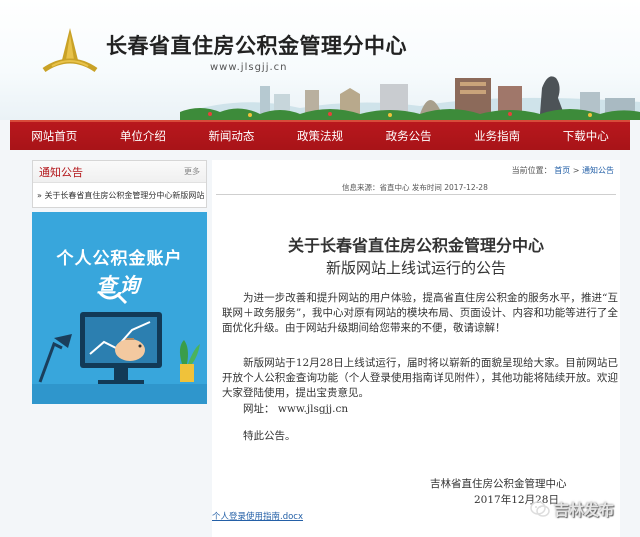  I want to click on watermark: 吉林发布, so click(572, 509).